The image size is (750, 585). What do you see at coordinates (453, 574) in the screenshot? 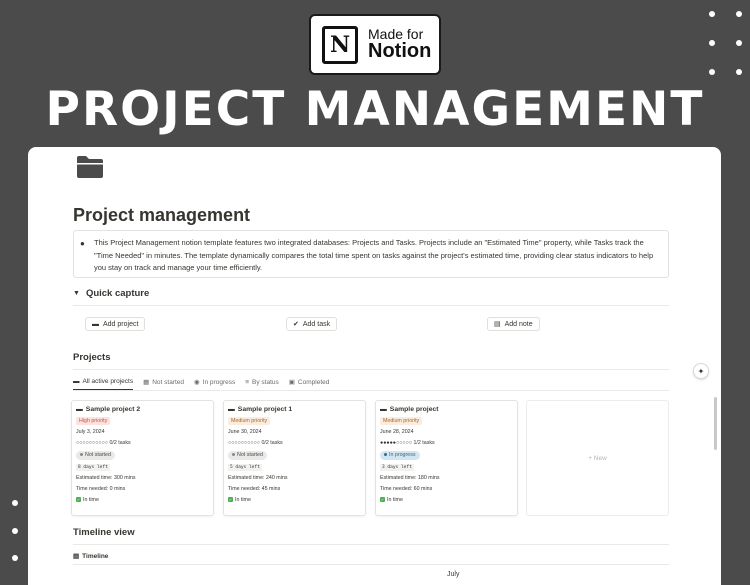
I see `timeline-month: July` at bounding box center [453, 574].